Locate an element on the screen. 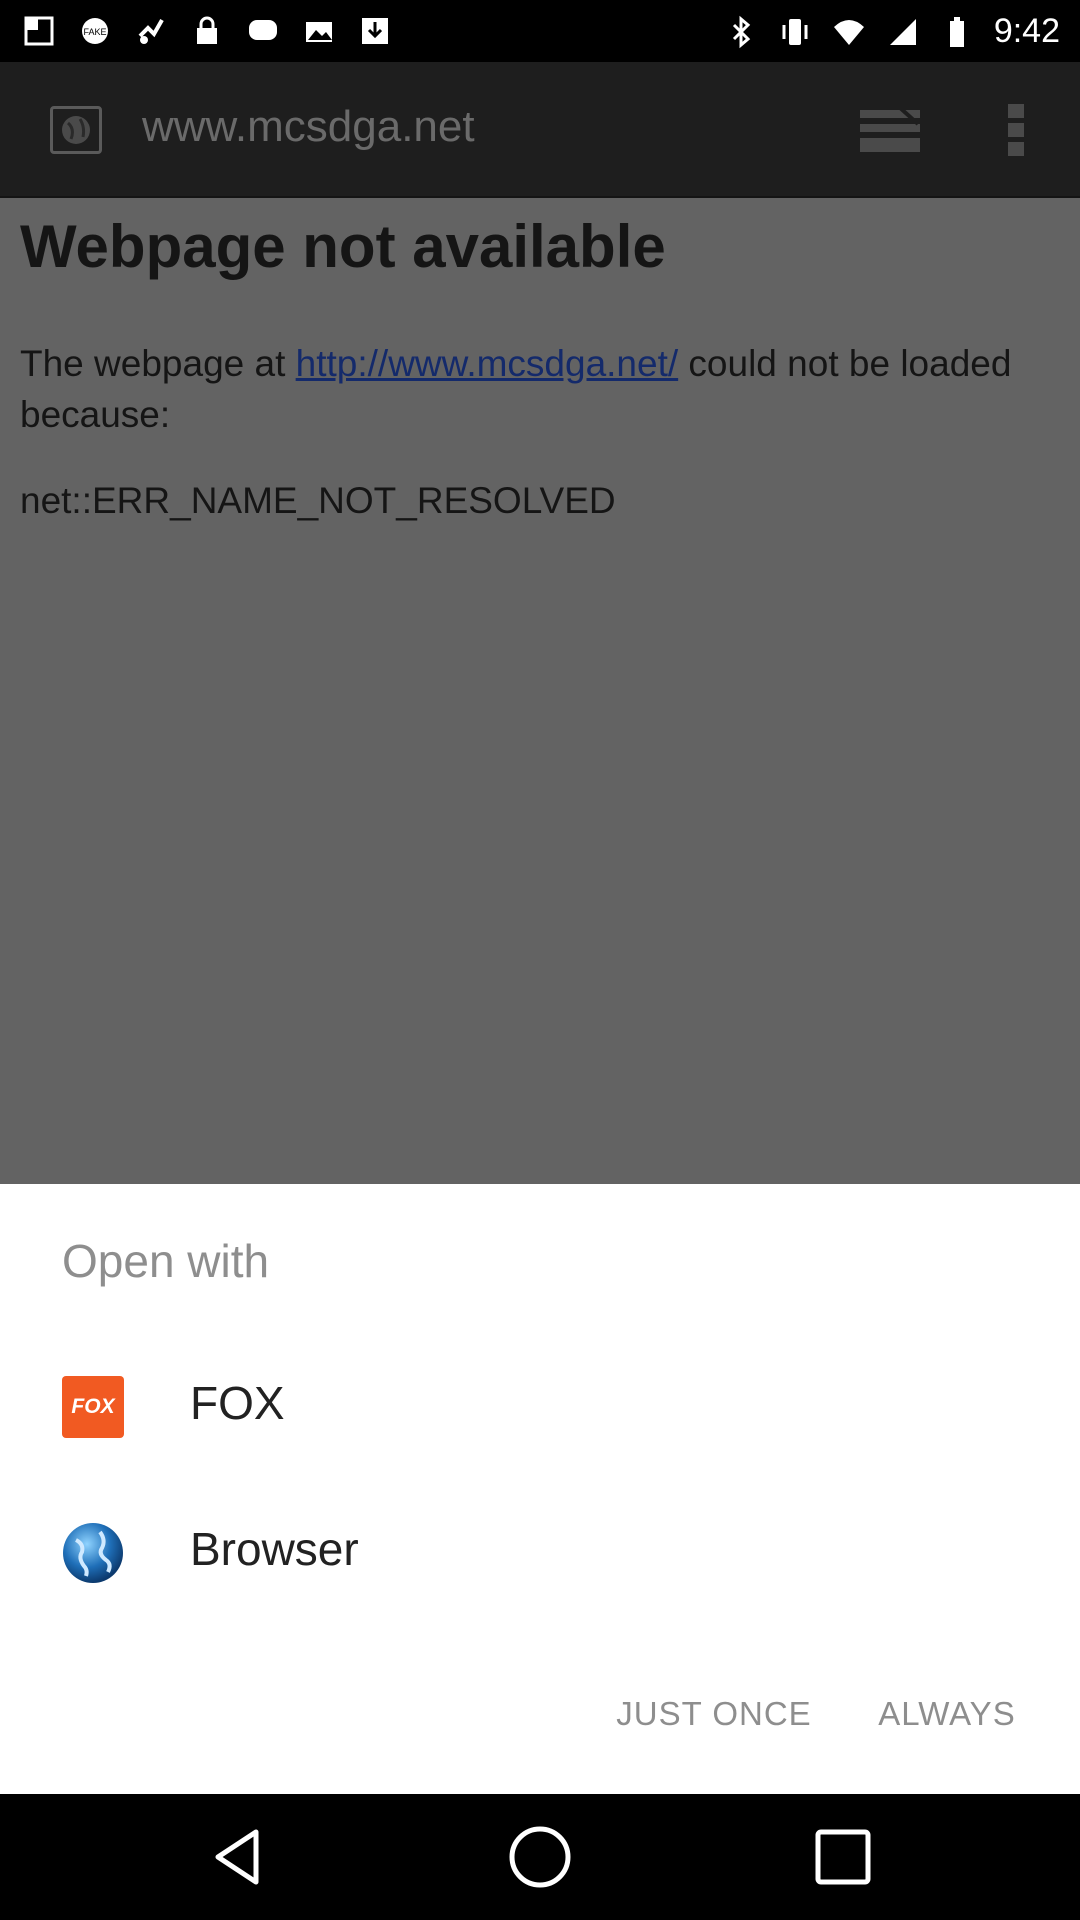 Image resolution: width=1080 pixels, height=1920 pixels. status-bar-system: 9:42 is located at coordinates (892, 31).